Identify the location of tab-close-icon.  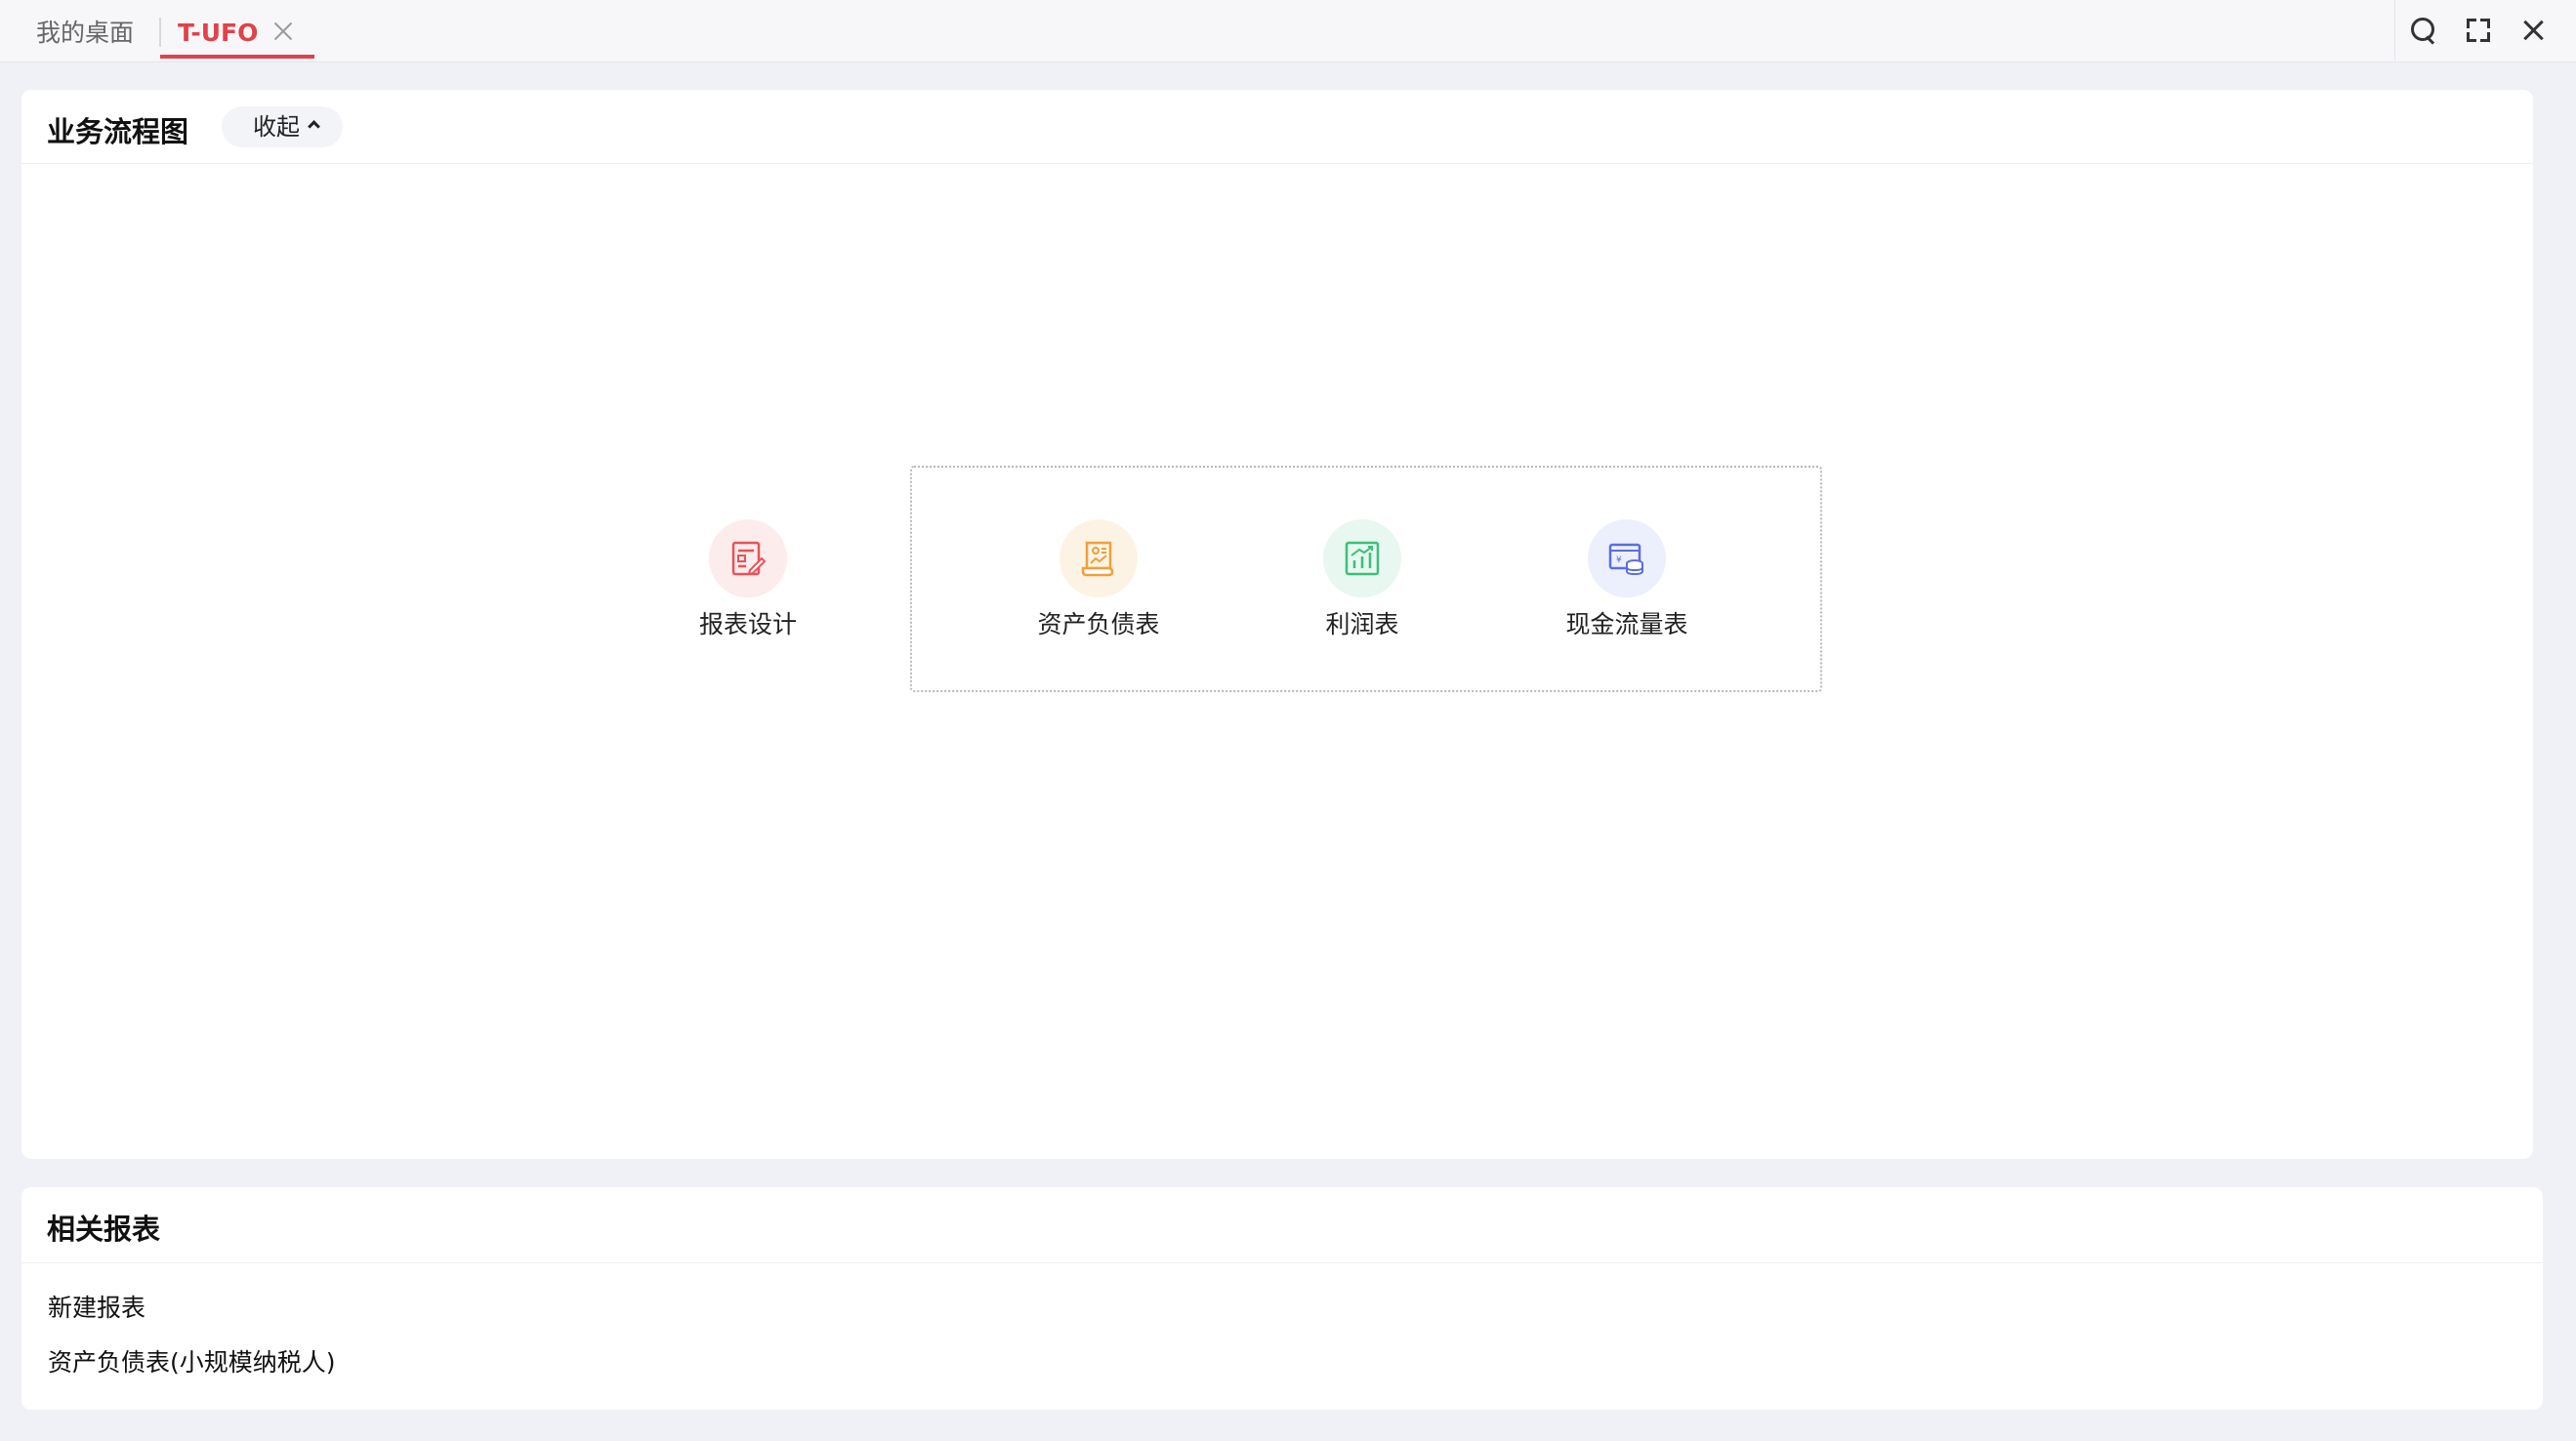
(283, 31).